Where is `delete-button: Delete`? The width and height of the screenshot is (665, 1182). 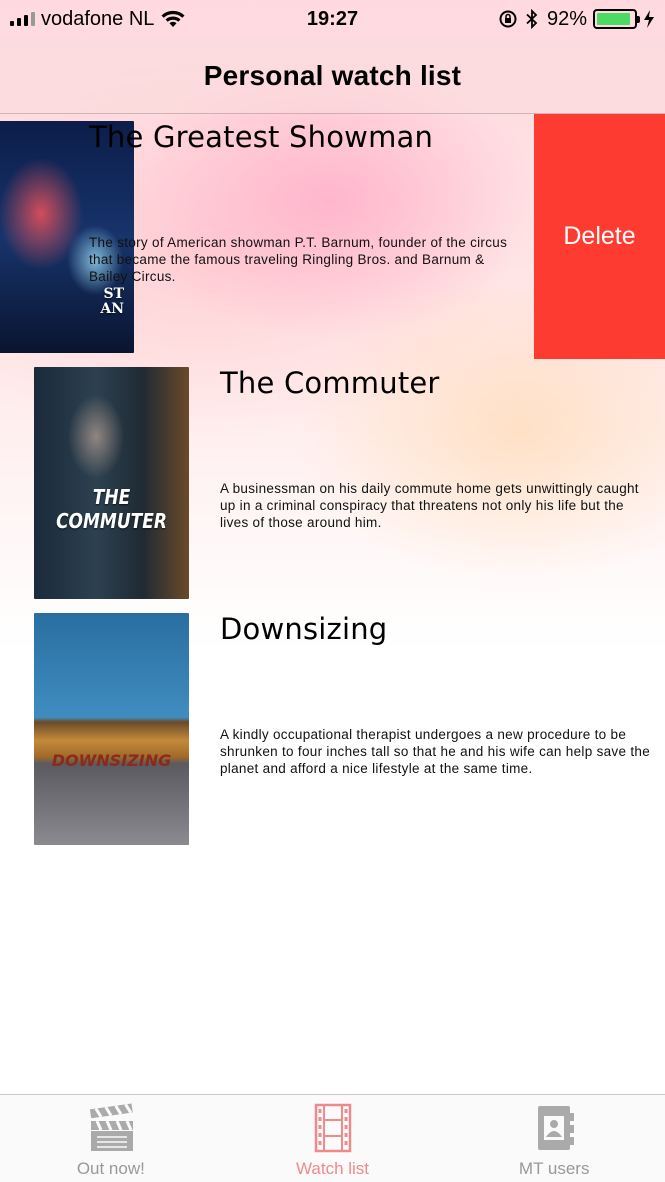 delete-button: Delete is located at coordinates (599, 236).